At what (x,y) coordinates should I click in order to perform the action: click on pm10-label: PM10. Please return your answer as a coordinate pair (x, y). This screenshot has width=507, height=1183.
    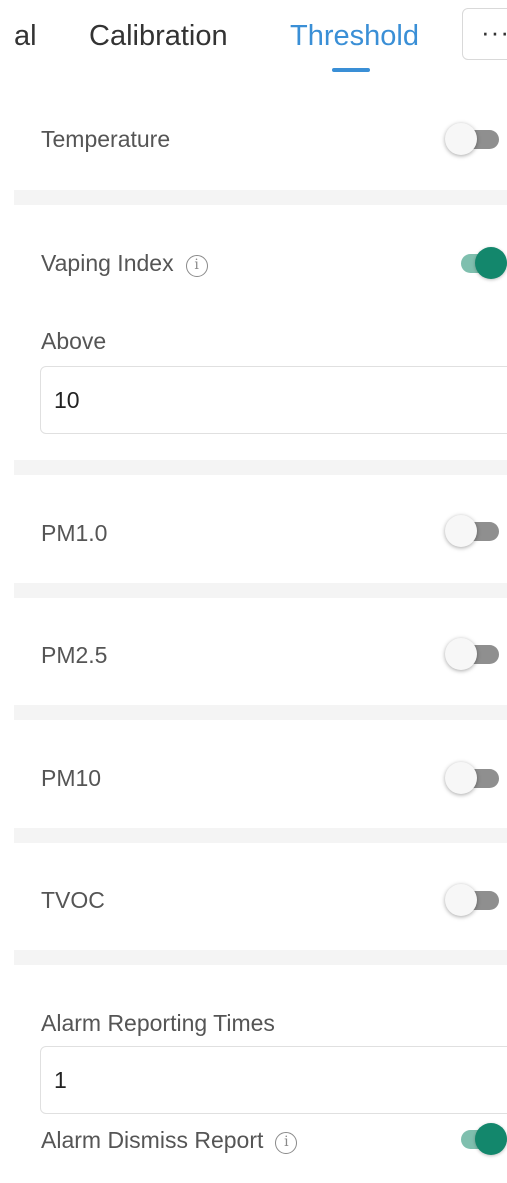
    Looking at the image, I should click on (71, 778).